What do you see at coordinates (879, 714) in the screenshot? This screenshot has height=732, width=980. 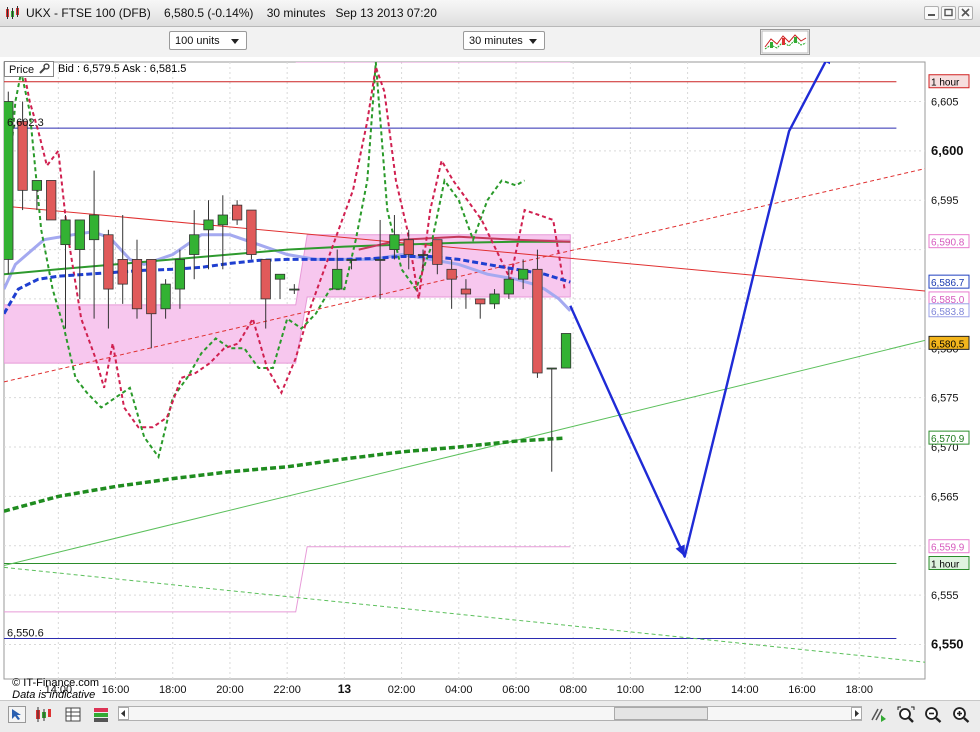 I see `fast-forward-icon` at bounding box center [879, 714].